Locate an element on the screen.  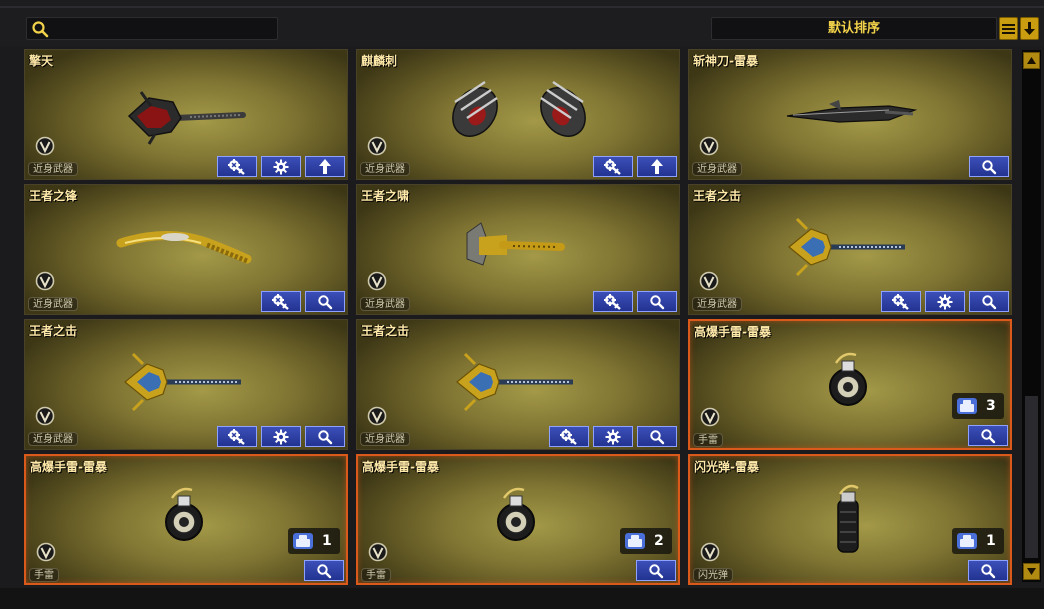
toolbar-divider is located at coordinates (522, 7).